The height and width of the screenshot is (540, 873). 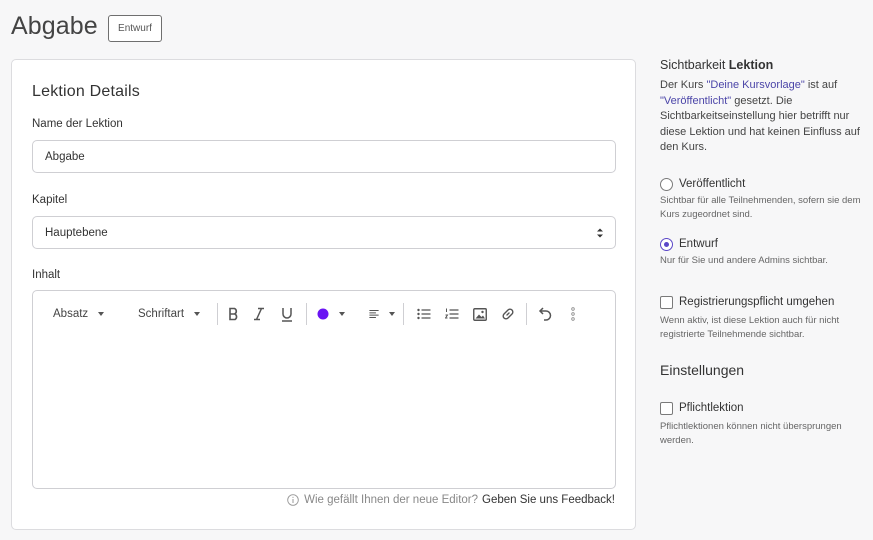 I want to click on required-lesson-label: Pflichtlektion, so click(x=711, y=408).